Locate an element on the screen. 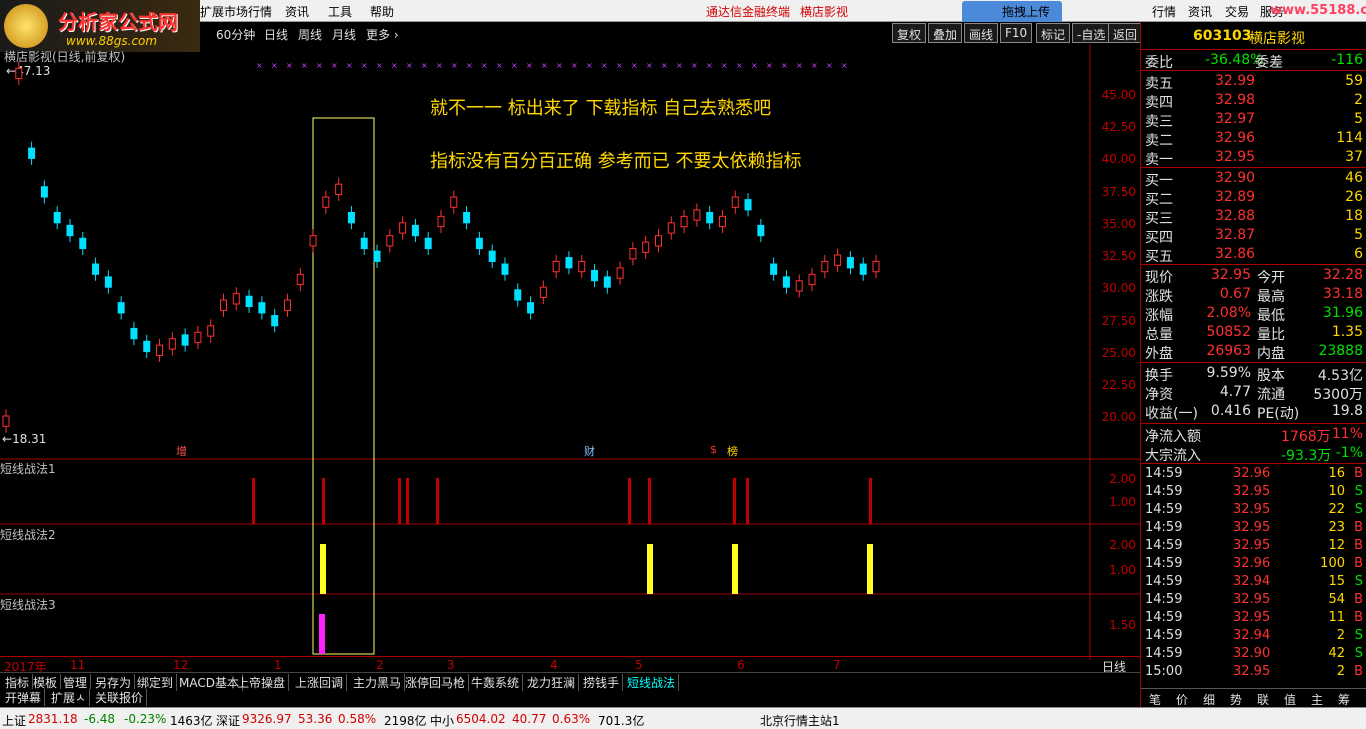 This screenshot has height=729, width=1366. detail-tab: 笔 is located at coordinates (1155, 699).